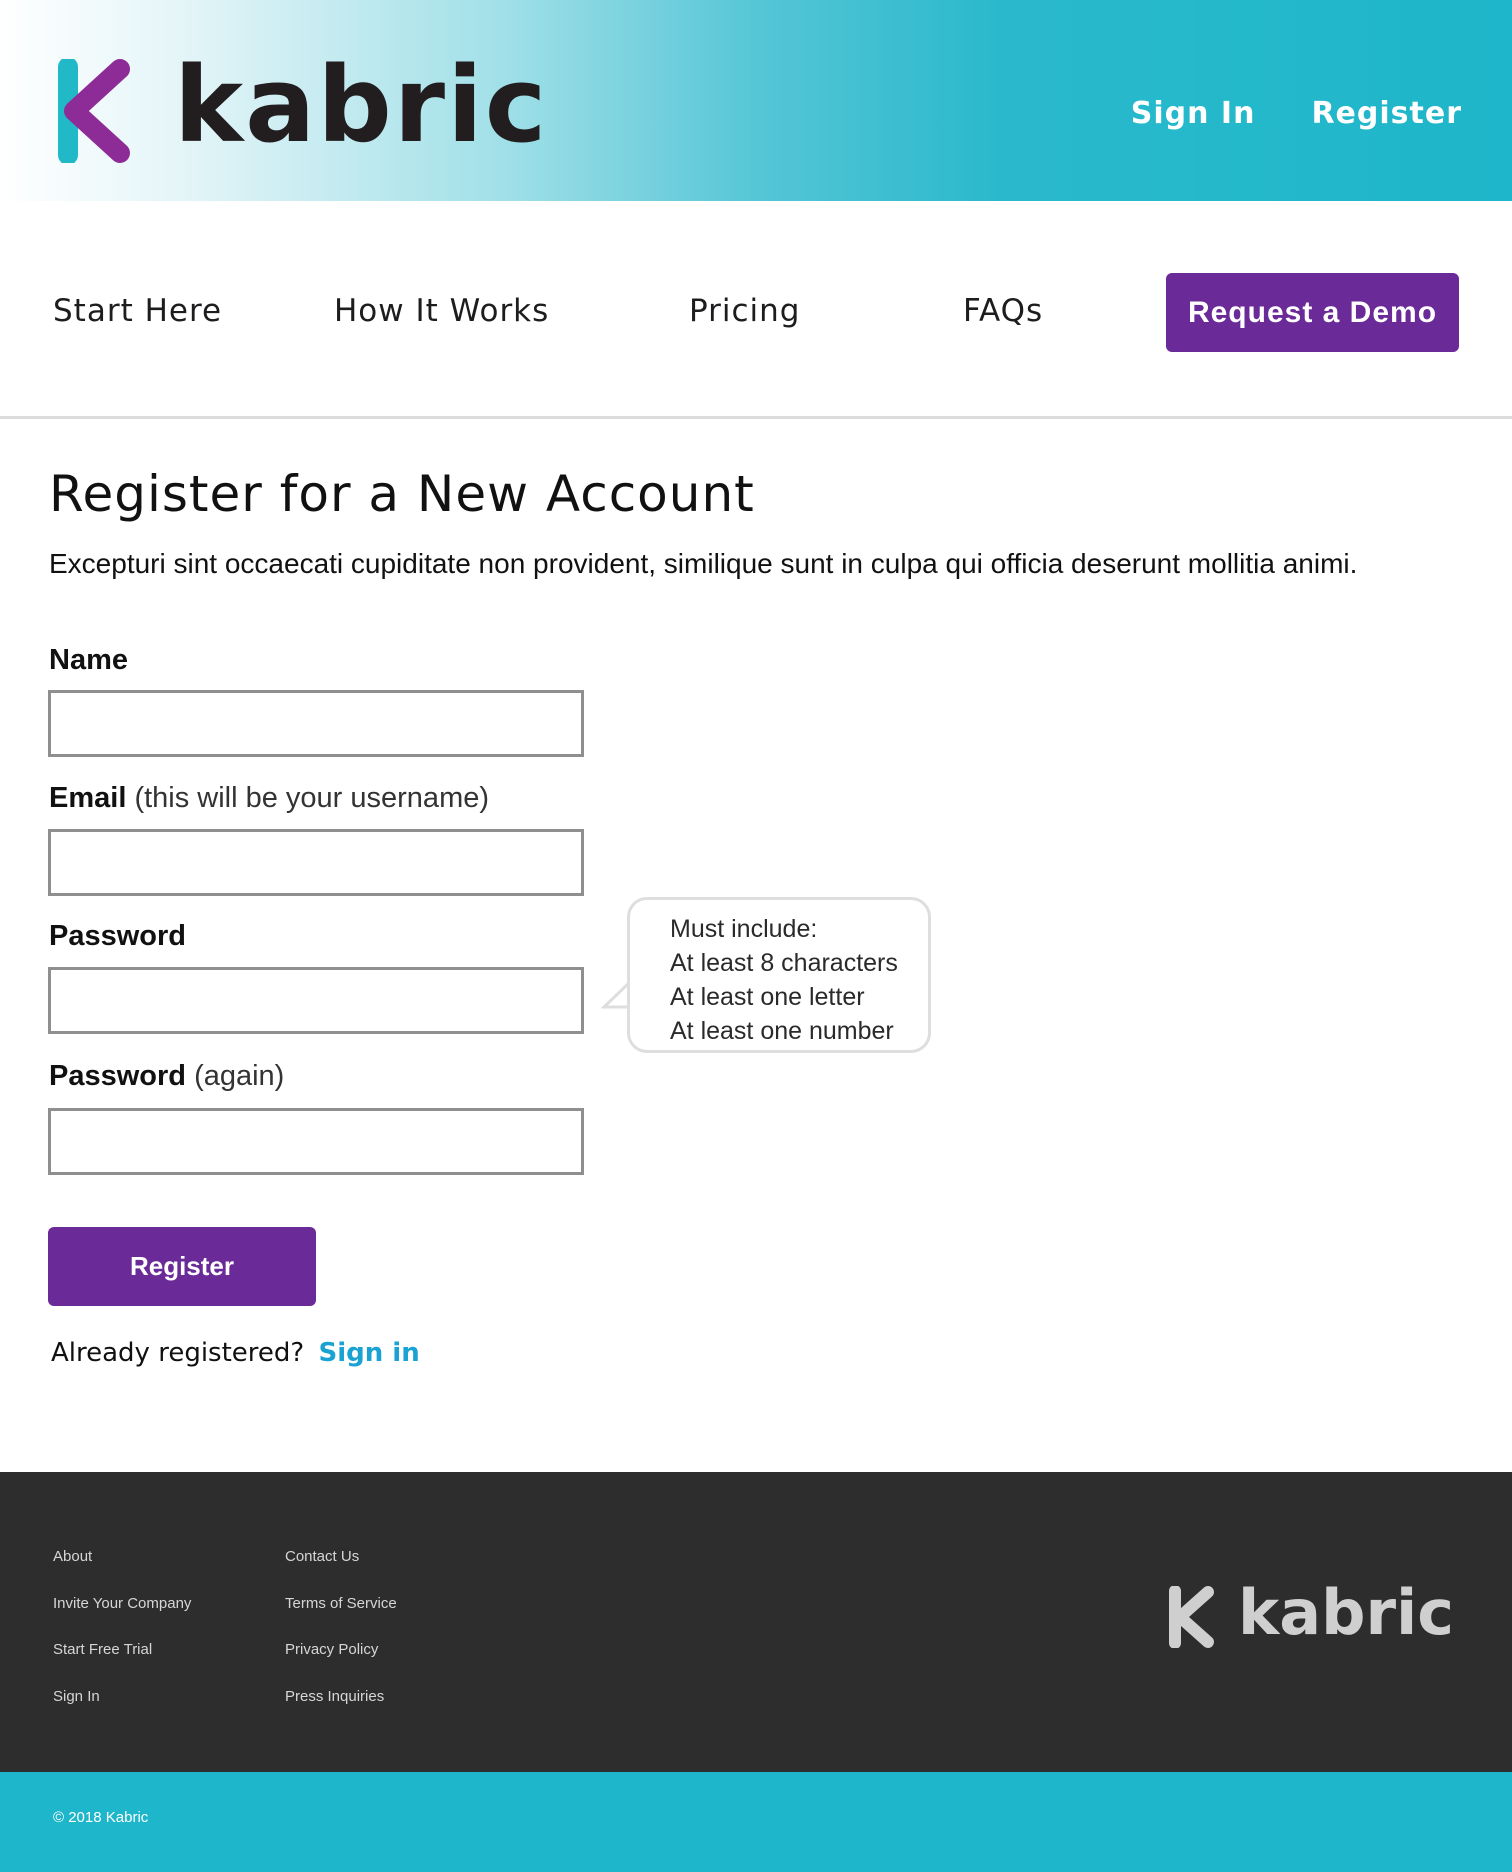 This screenshot has height=1872, width=1512. What do you see at coordinates (331, 1649) in the screenshot?
I see `footer-privacy-link: Privacy Policy` at bounding box center [331, 1649].